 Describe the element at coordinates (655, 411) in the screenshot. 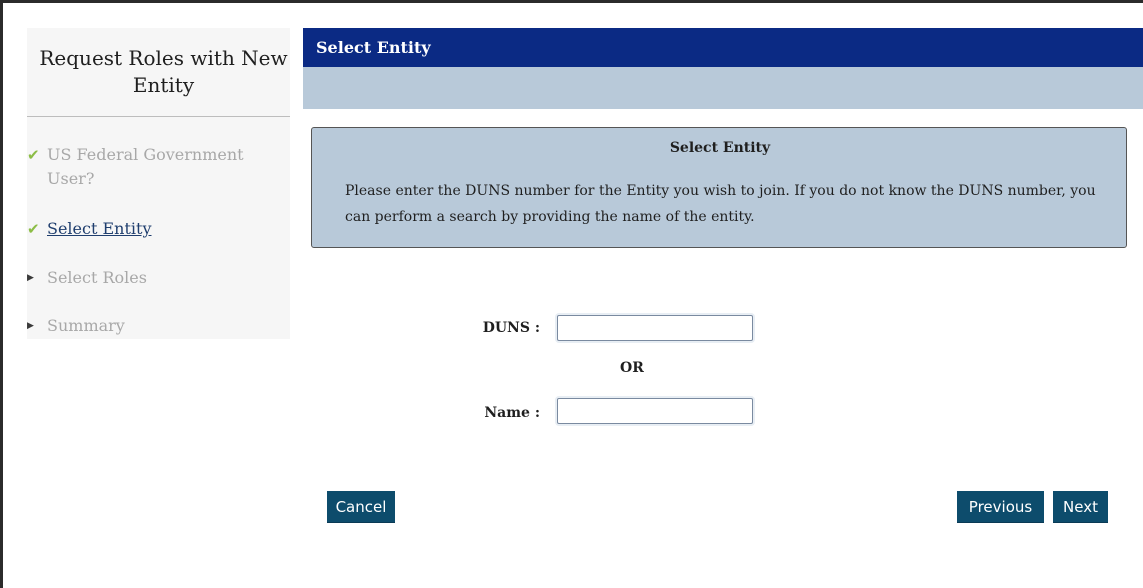

I see `name-input` at that location.